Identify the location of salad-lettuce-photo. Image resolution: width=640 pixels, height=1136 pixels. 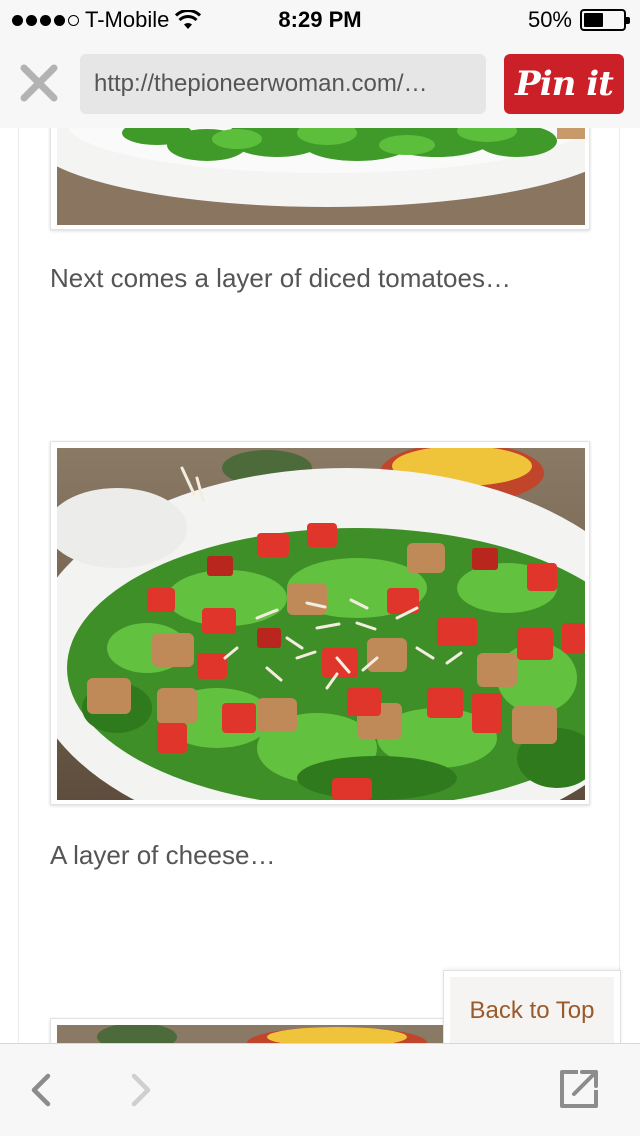
(320, 179).